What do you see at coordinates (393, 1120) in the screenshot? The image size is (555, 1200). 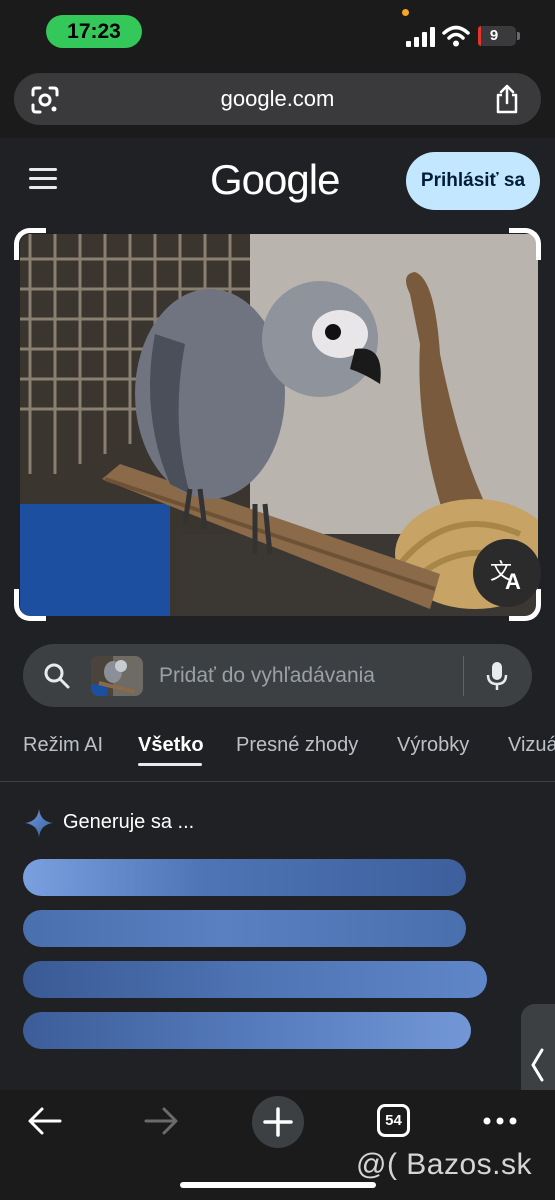 I see `tabs-icon: 54` at bounding box center [393, 1120].